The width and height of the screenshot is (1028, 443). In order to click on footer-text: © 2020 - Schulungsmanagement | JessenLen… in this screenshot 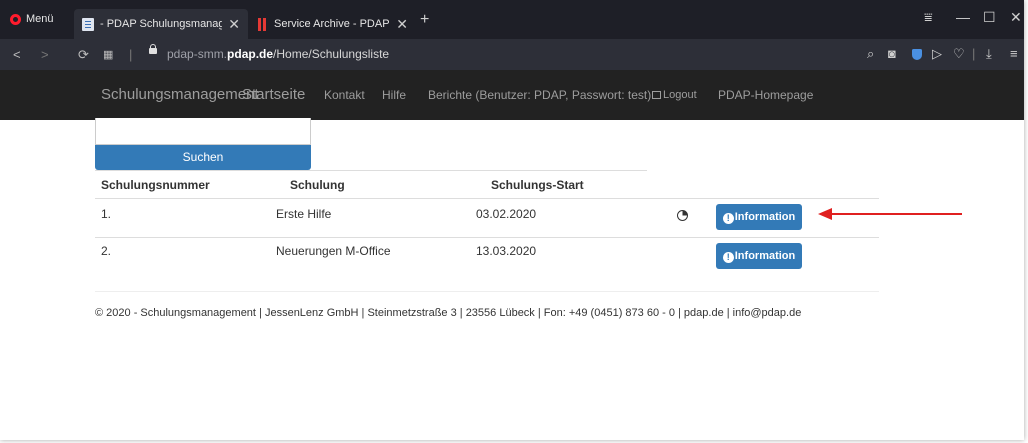, I will do `click(448, 313)`.